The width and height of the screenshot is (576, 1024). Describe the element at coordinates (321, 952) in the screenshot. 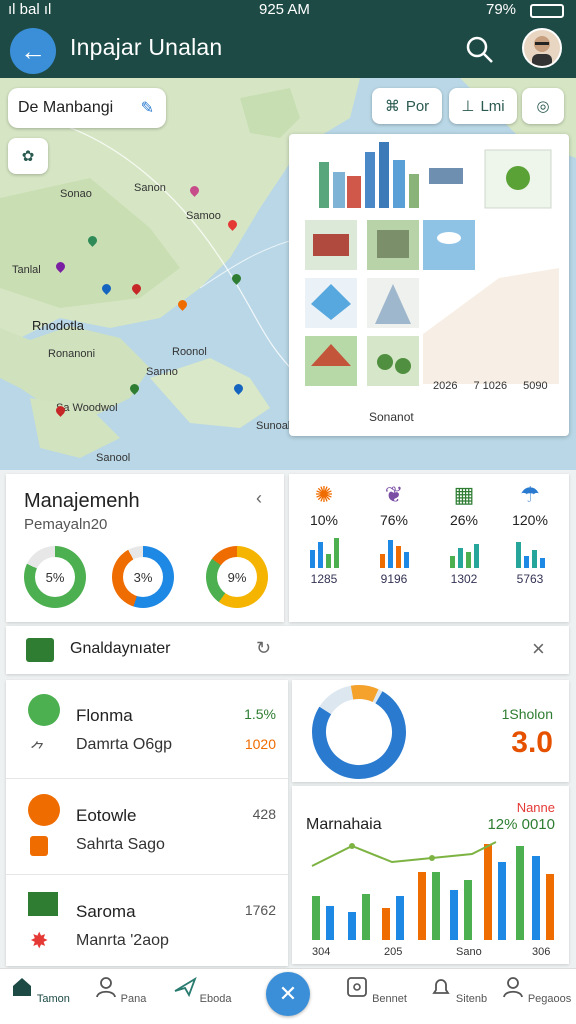

I see `combo-tick: 304` at that location.